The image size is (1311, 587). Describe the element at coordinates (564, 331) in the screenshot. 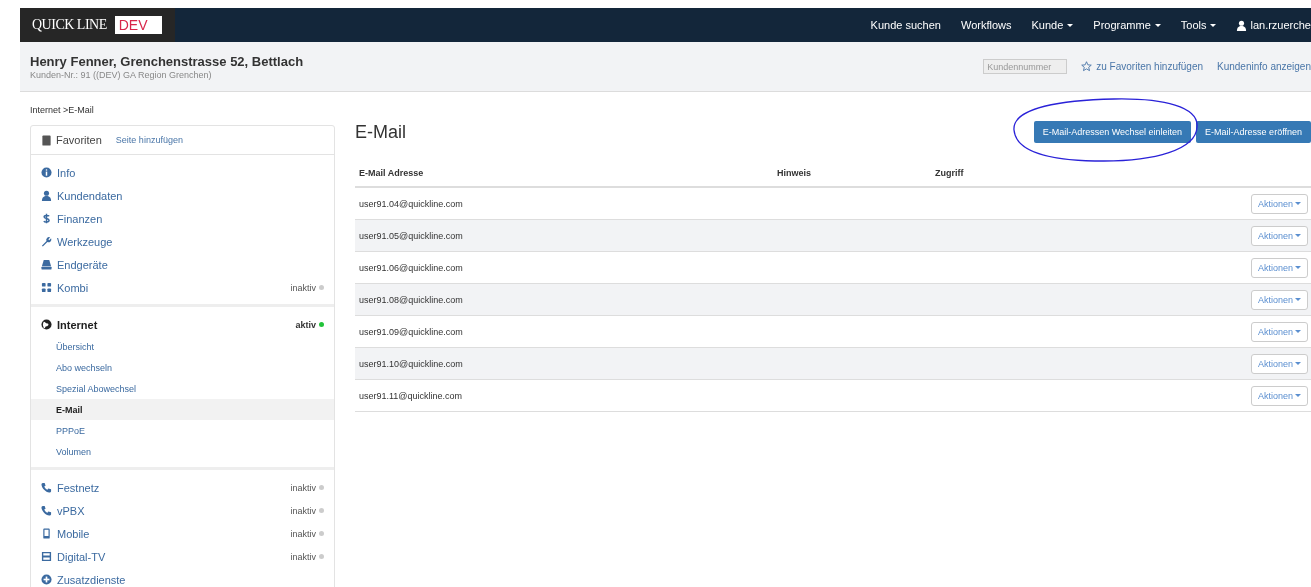

I see `email-cell: user91.09@quickline.com` at that location.